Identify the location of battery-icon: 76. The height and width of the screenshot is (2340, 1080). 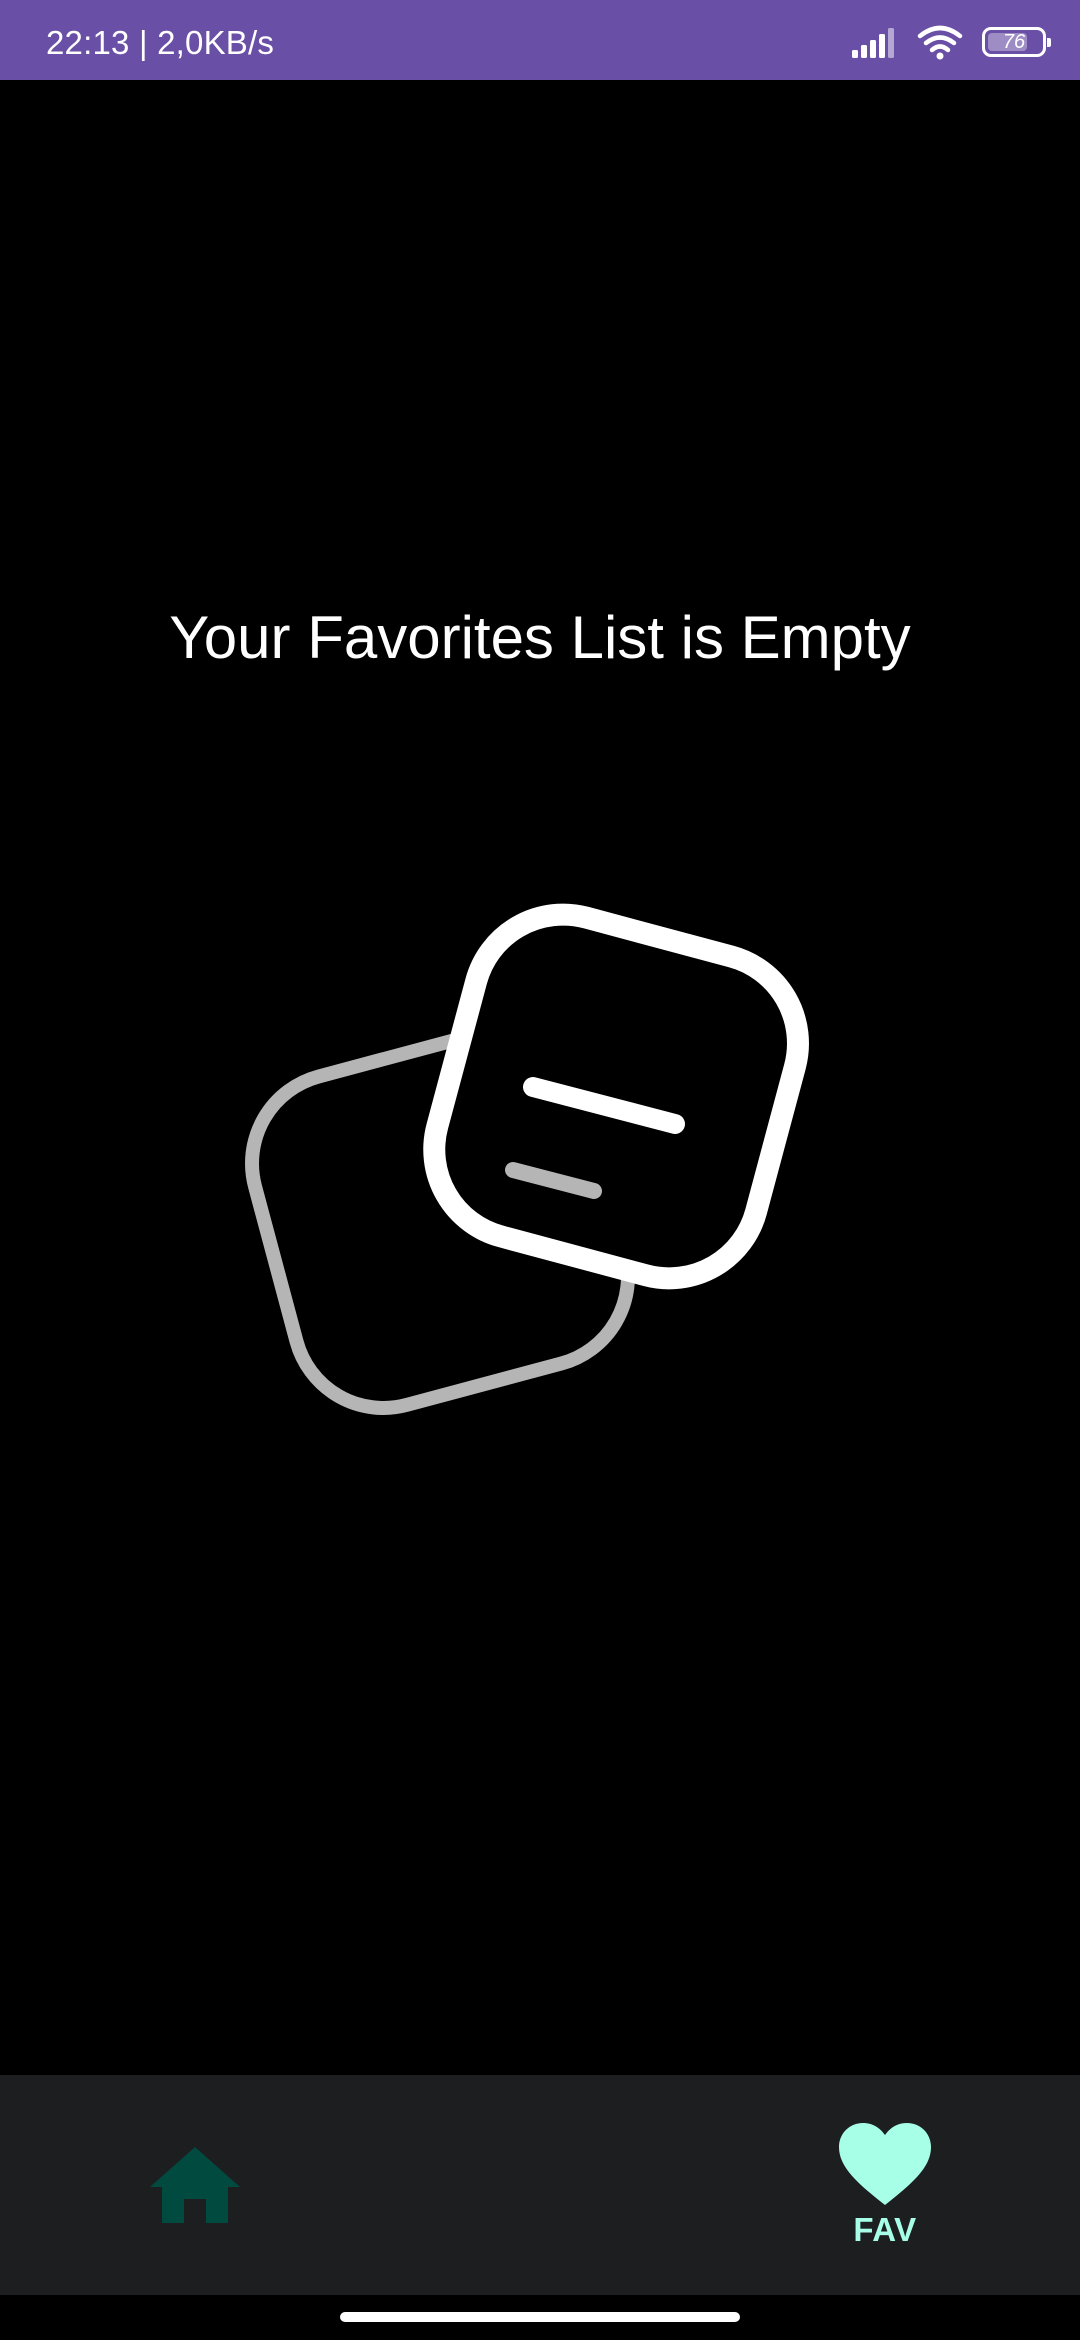
(1016, 42).